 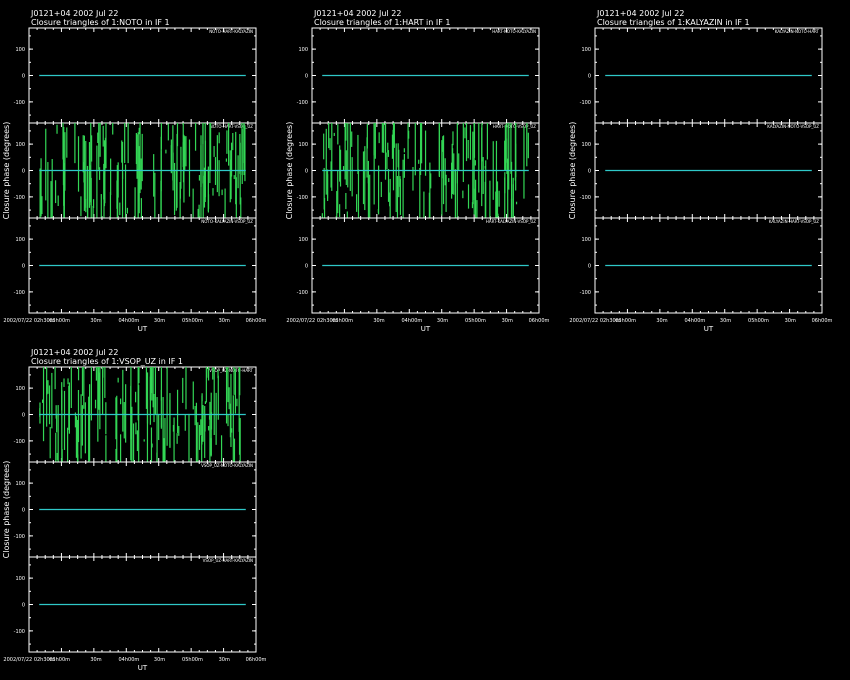 I want to click on panel-3: 100 0 -100 VSOP_UZ-HART-KALYAZIN, so click(x=135, y=604).